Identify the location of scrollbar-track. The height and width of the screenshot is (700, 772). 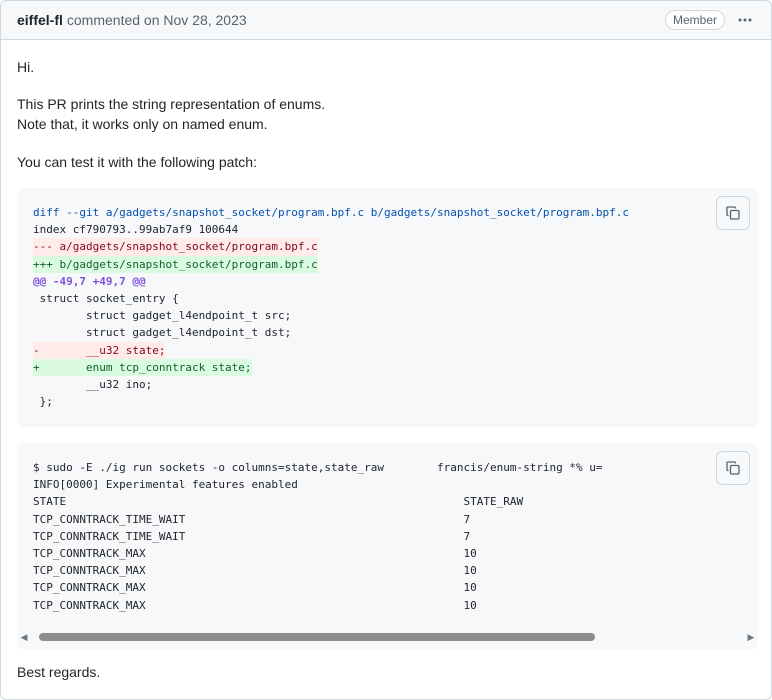
(387, 637).